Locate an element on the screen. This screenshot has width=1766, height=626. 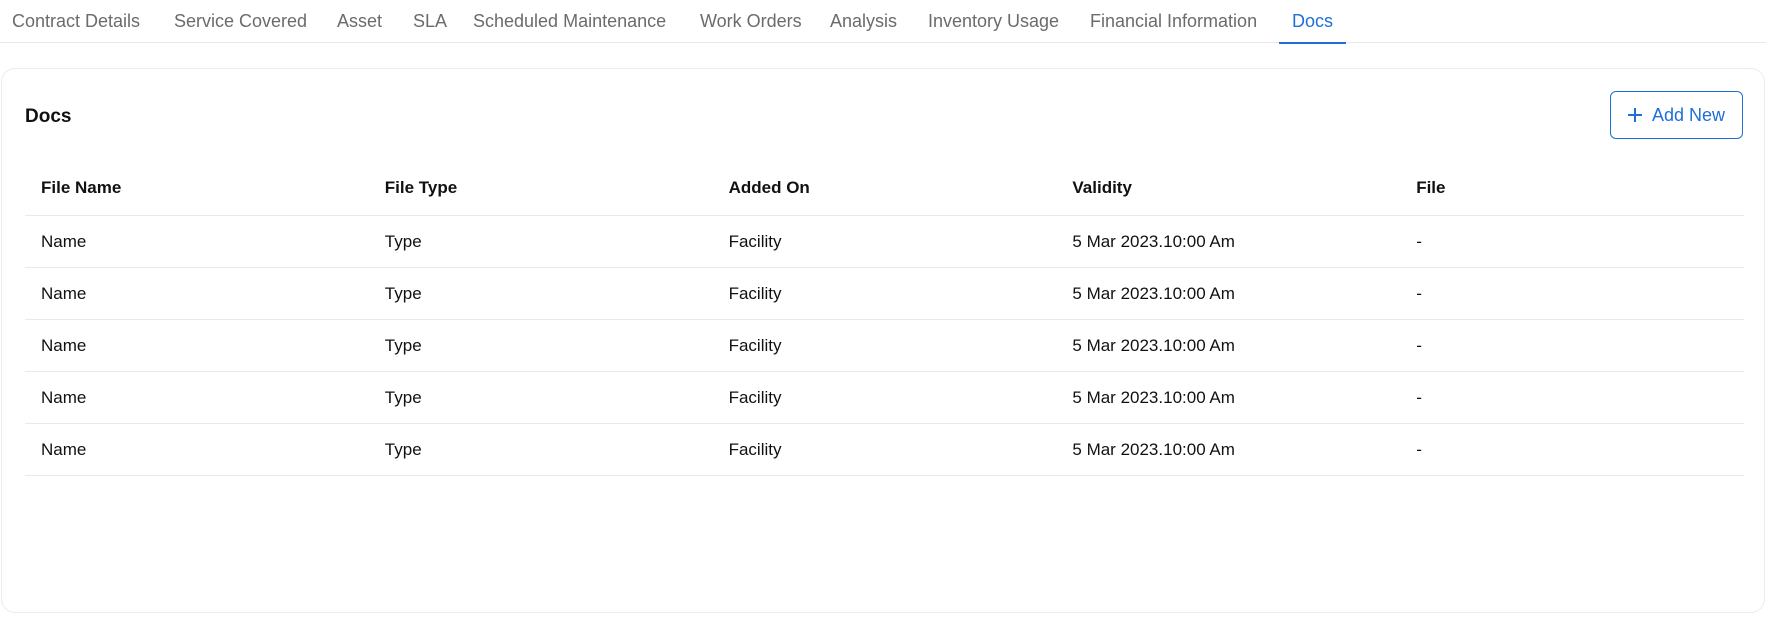
column-header-file: File is located at coordinates (1572, 188).